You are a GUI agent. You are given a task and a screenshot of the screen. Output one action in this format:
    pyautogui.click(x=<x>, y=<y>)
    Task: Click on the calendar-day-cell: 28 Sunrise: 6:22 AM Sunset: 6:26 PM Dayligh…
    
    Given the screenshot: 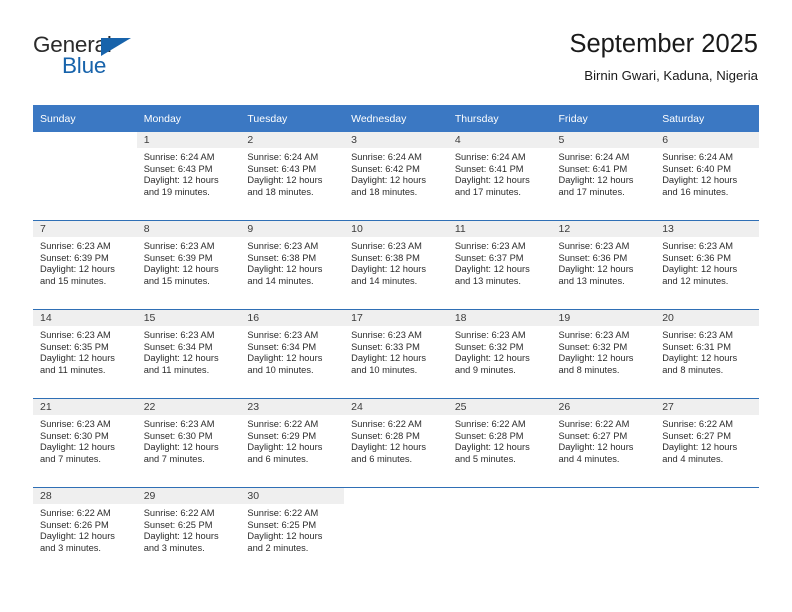 What is the action you would take?
    pyautogui.click(x=85, y=531)
    